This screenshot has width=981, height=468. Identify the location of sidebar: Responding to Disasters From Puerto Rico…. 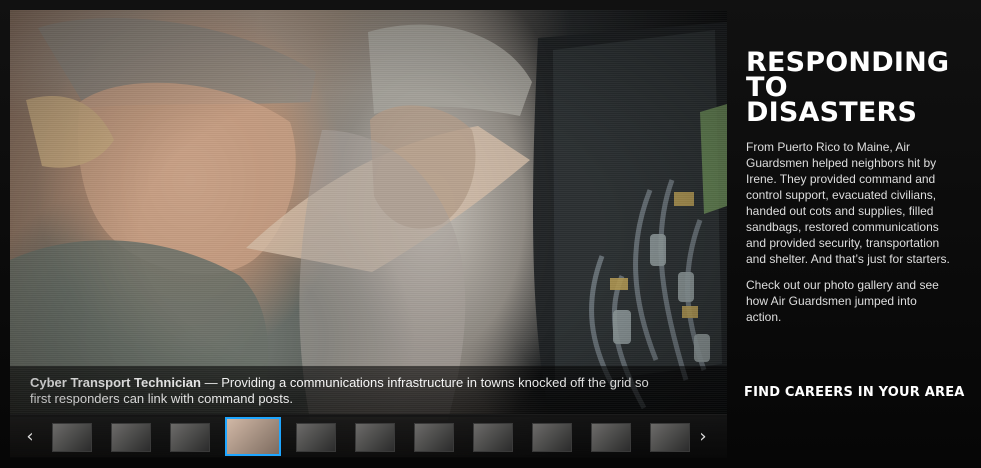
(848, 191).